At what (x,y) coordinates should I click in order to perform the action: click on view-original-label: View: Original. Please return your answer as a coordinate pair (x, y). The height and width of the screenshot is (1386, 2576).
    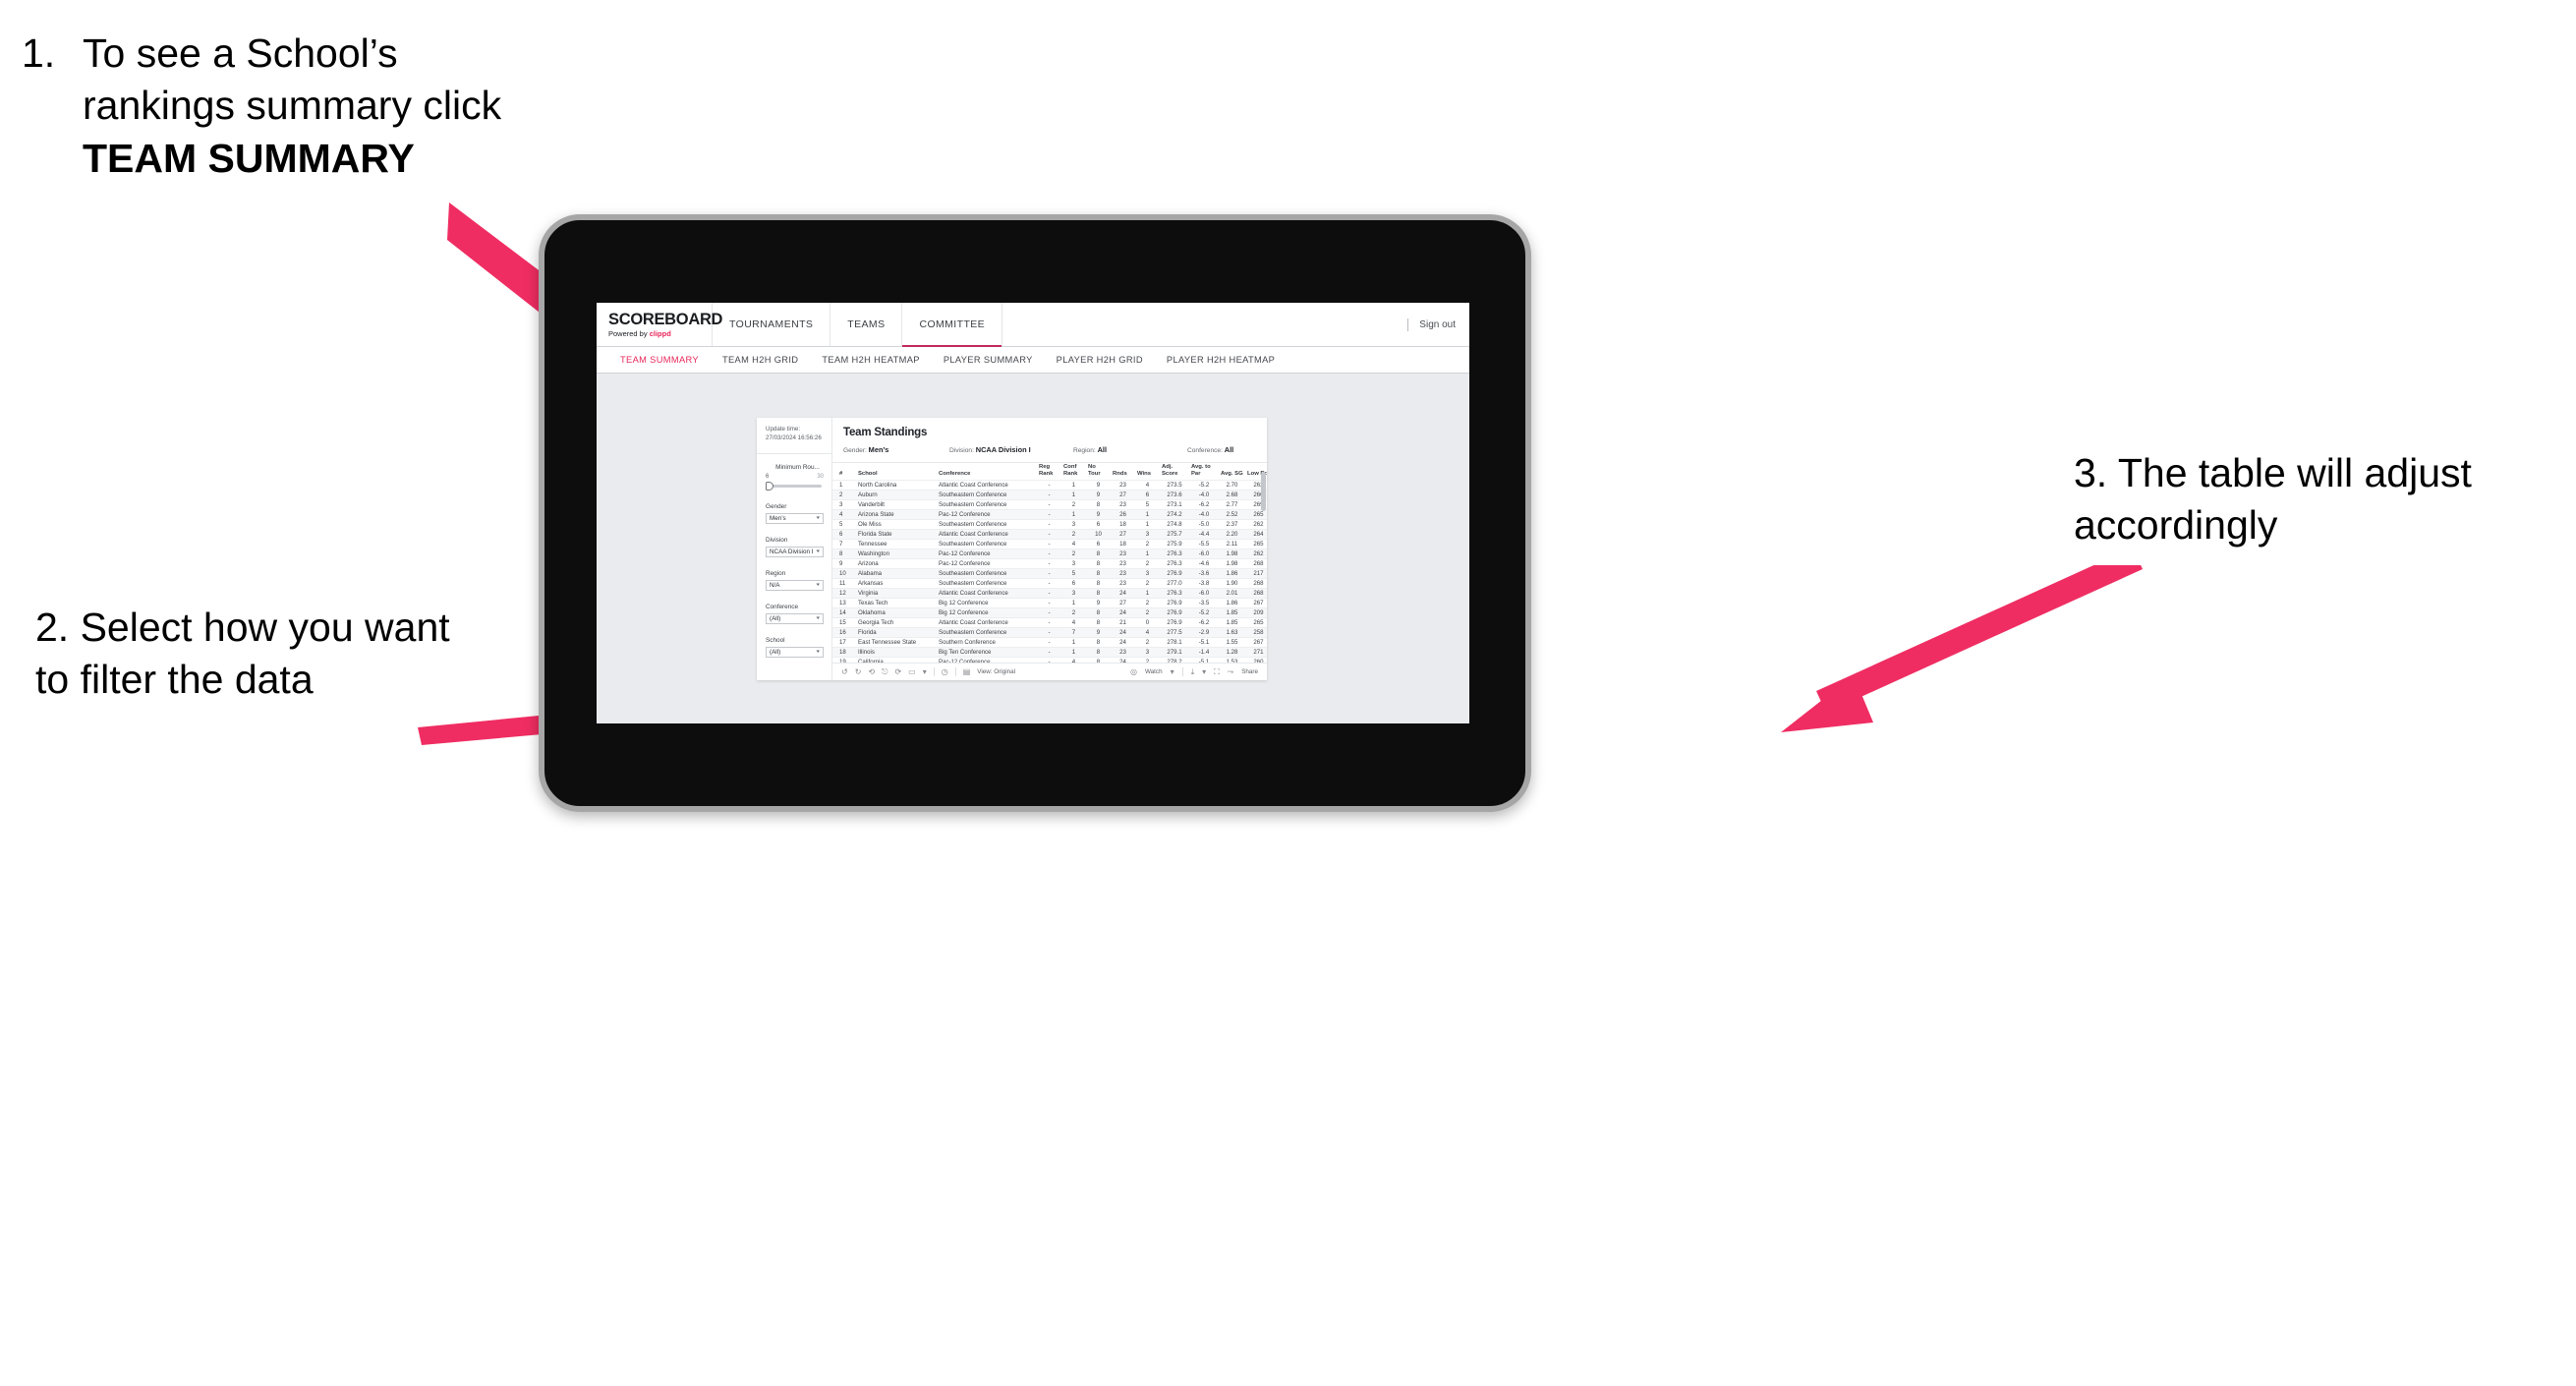
    Looking at the image, I should click on (996, 672).